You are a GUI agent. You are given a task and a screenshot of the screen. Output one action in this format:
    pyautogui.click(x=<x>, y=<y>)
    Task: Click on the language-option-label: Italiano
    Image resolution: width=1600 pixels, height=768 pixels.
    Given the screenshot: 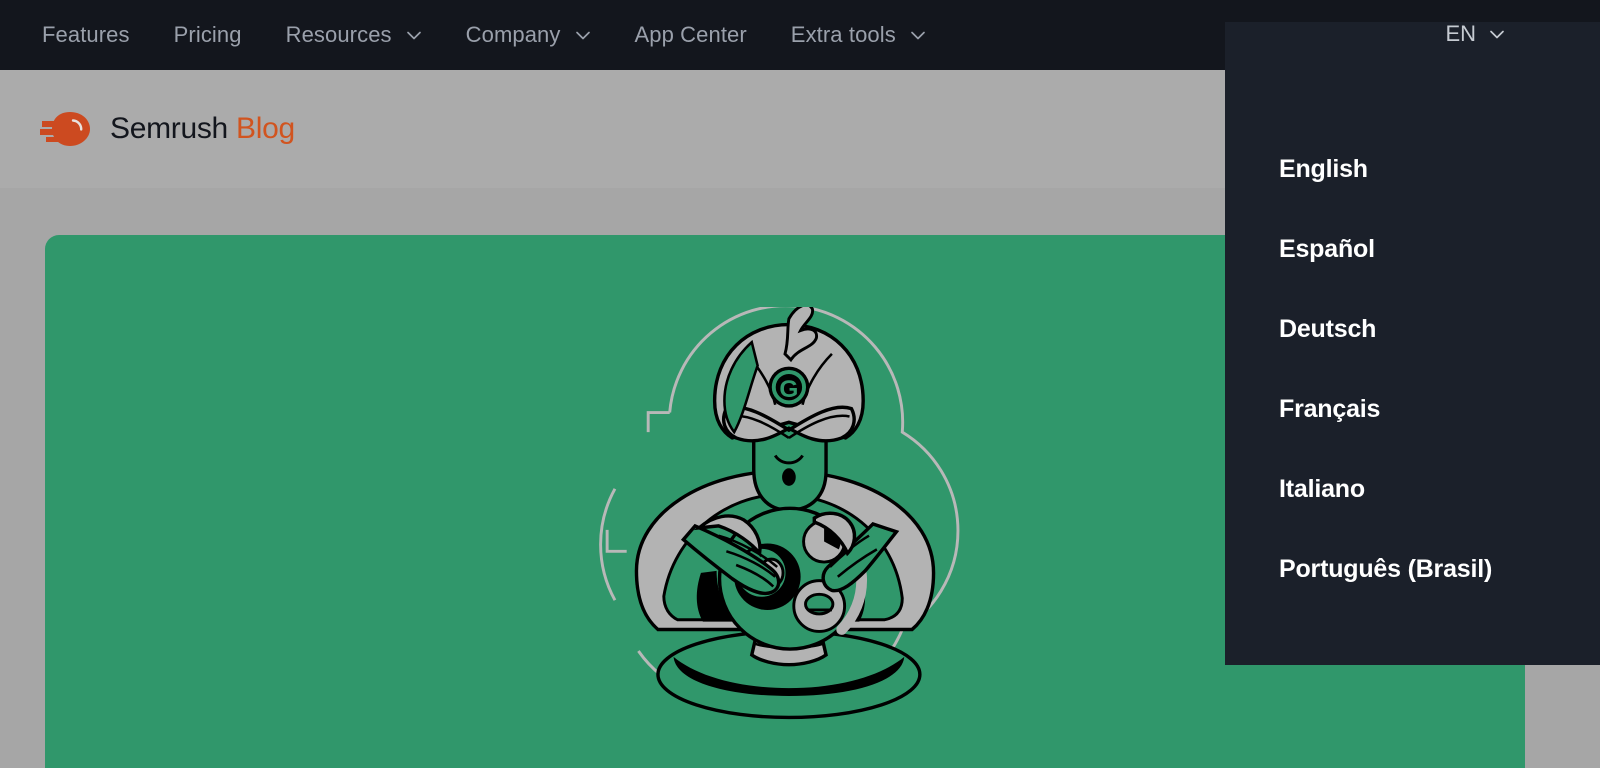 What is the action you would take?
    pyautogui.click(x=1322, y=488)
    